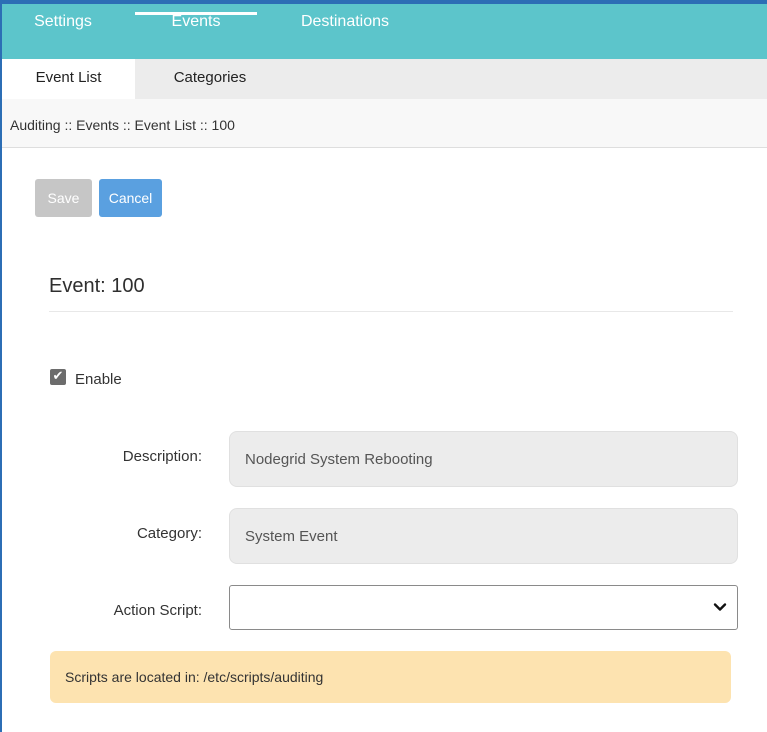  I want to click on check-icon: ✔, so click(58, 376).